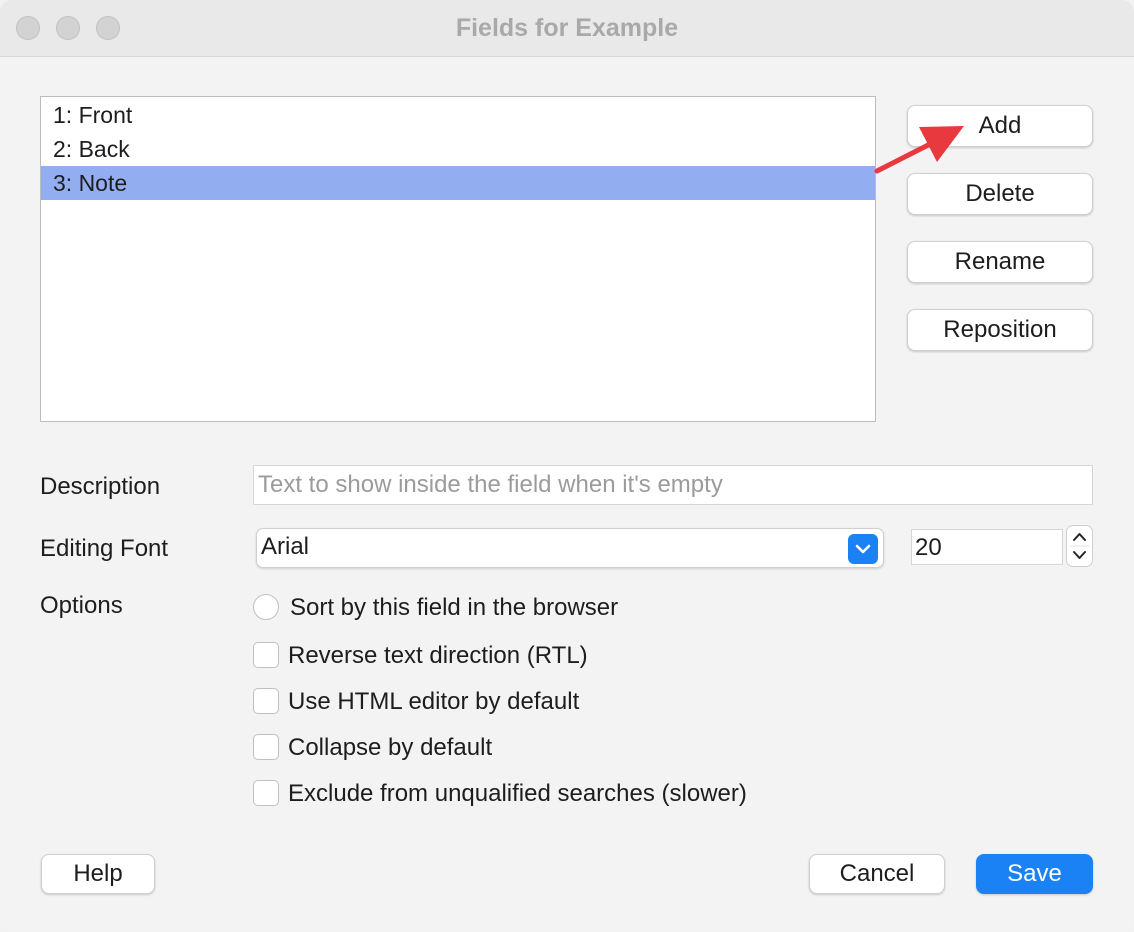  Describe the element at coordinates (863, 549) in the screenshot. I see `chevron-down-icon` at that location.